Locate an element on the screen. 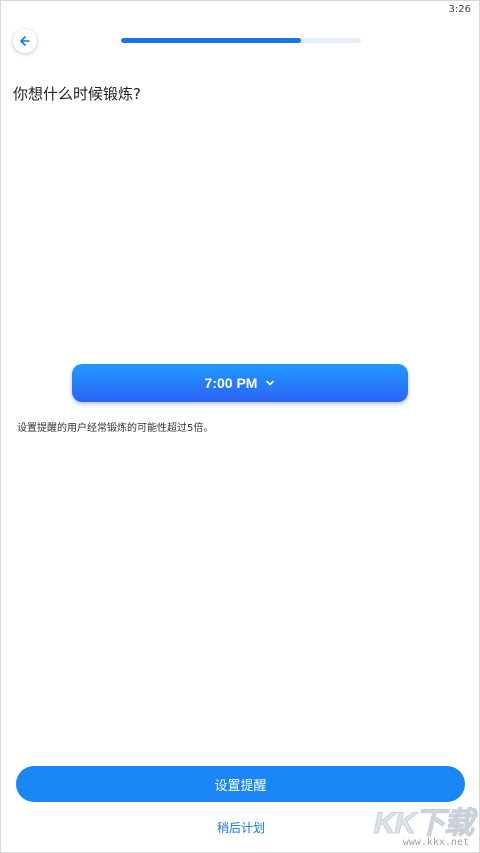  status-bar-time: 3:26 is located at coordinates (459, 9).